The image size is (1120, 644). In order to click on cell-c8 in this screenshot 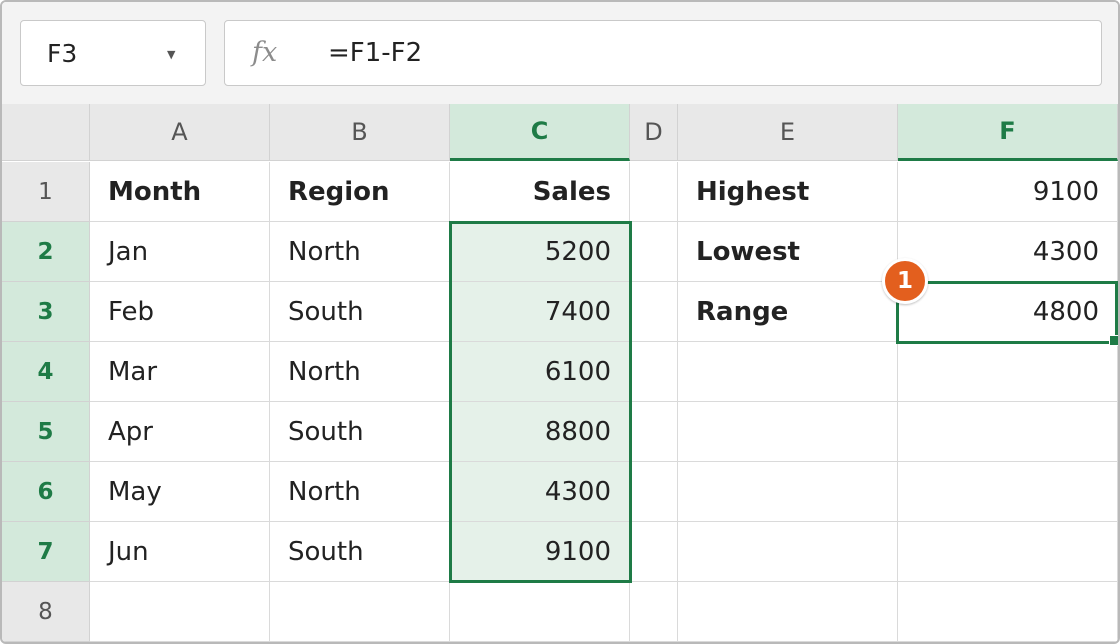, I will do `click(540, 612)`.